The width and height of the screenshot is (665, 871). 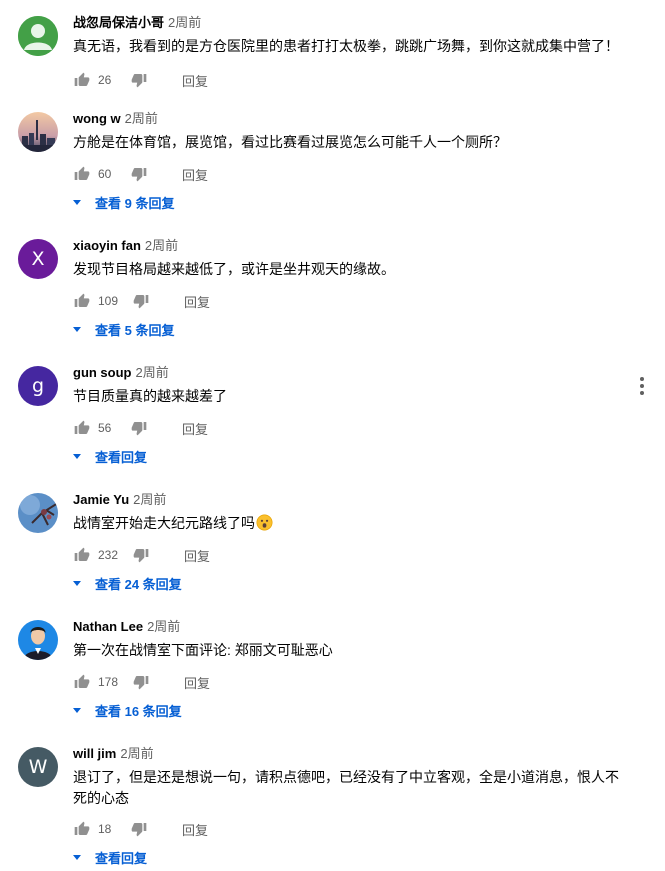 I want to click on comment-actions: 60 回复, so click(x=140, y=174).